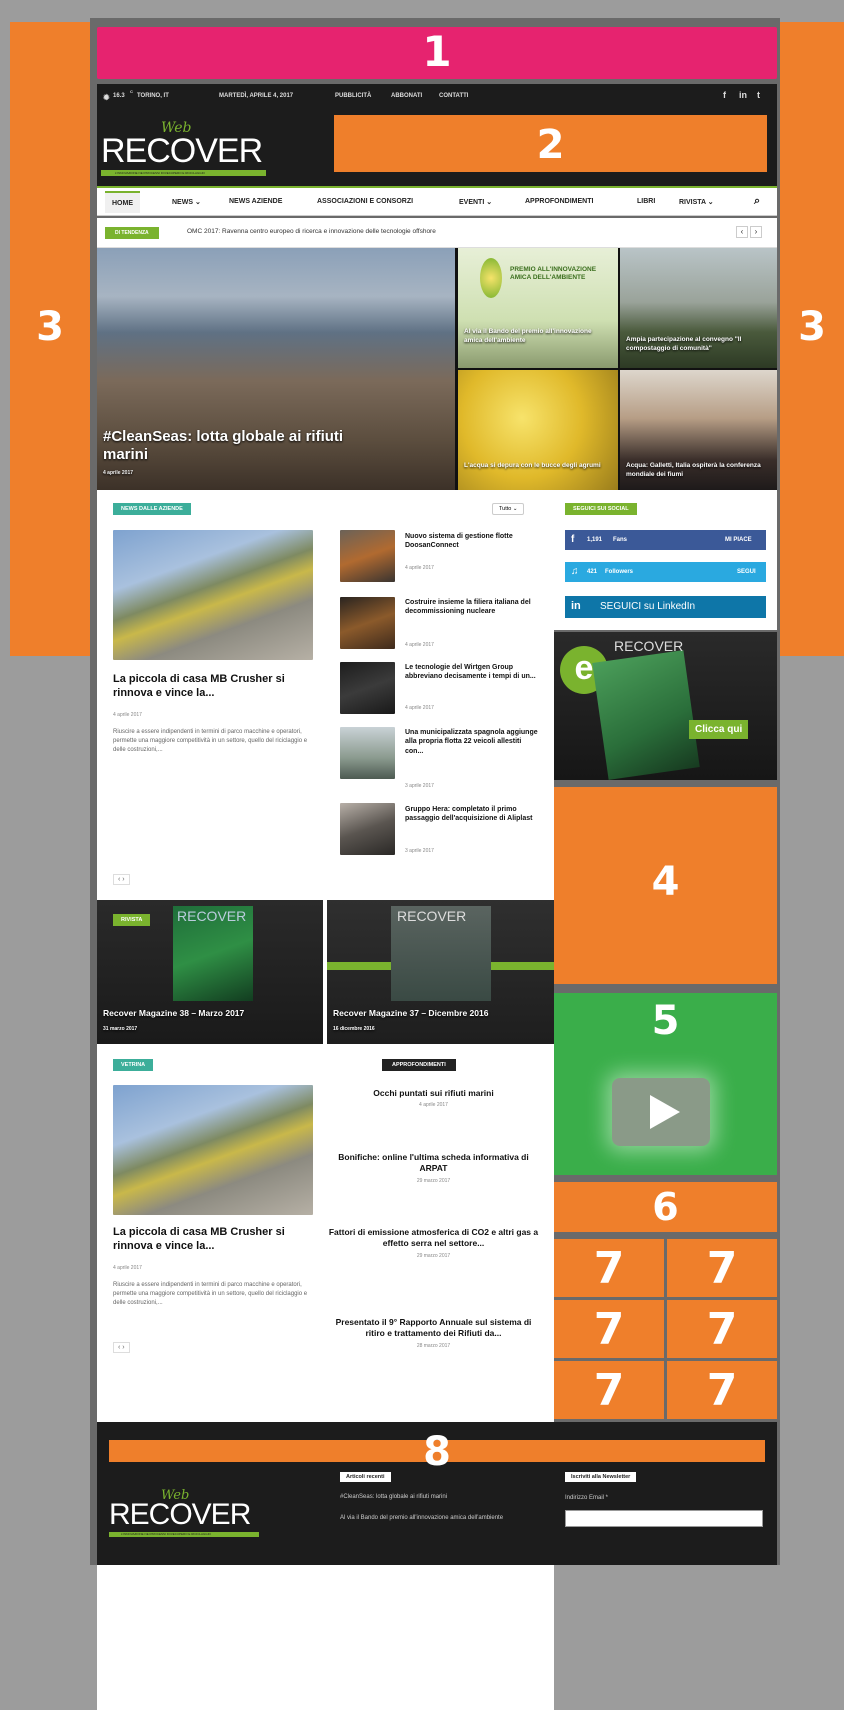 This screenshot has height=1710, width=844. What do you see at coordinates (182, 151) in the screenshot?
I see `logo-wordmark: RECOVER` at bounding box center [182, 151].